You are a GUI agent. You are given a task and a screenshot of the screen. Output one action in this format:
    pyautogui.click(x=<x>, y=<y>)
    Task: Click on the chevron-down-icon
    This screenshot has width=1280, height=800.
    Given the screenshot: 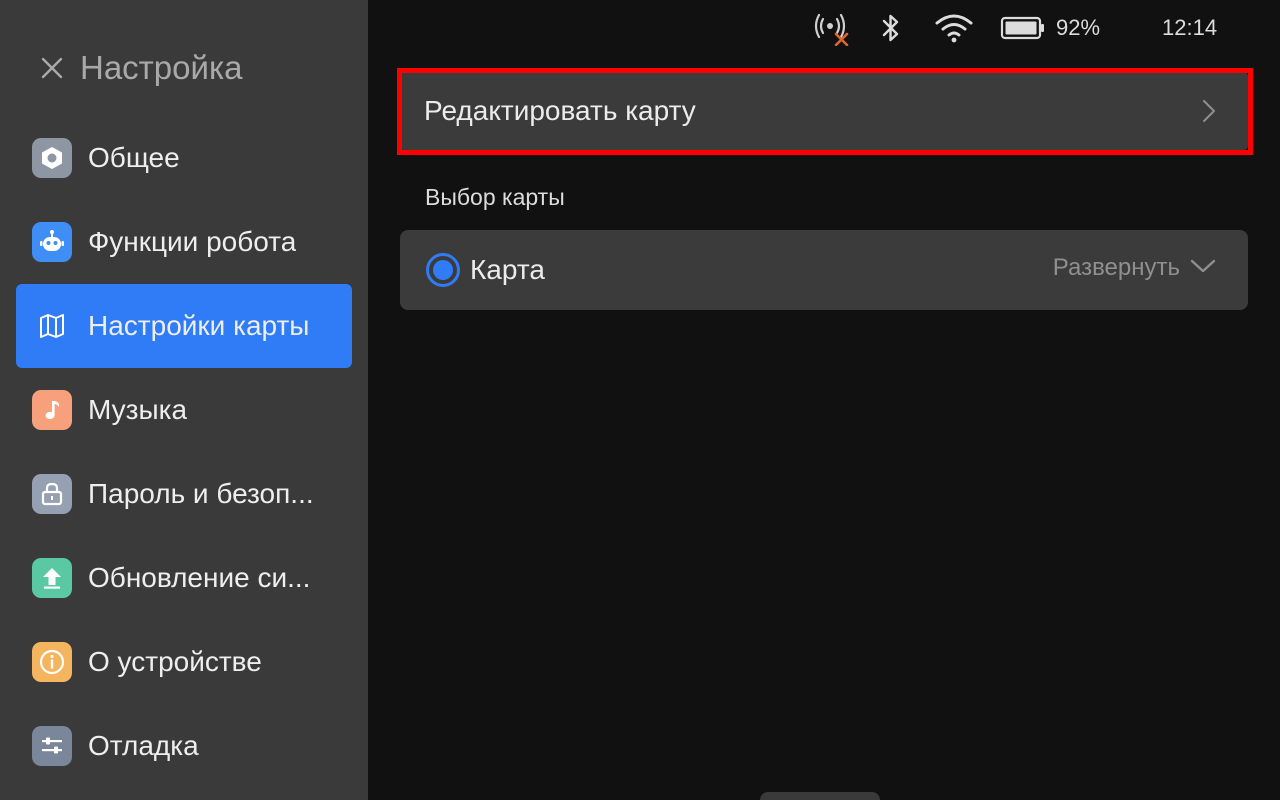 What is the action you would take?
    pyautogui.click(x=1203, y=268)
    